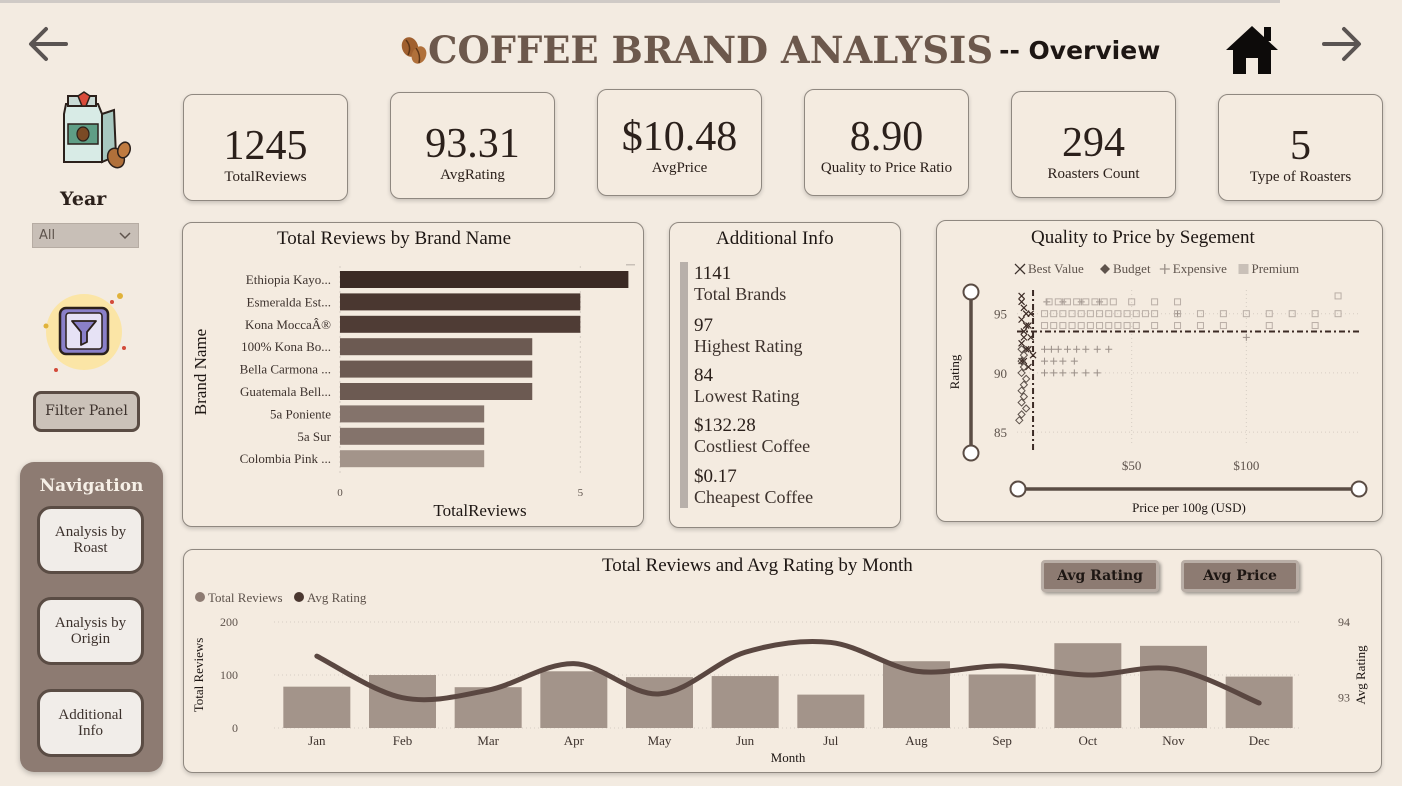 This screenshot has width=1402, height=786. Describe the element at coordinates (1246, 465) in the screenshot. I see `x-tick-label: $100` at that location.